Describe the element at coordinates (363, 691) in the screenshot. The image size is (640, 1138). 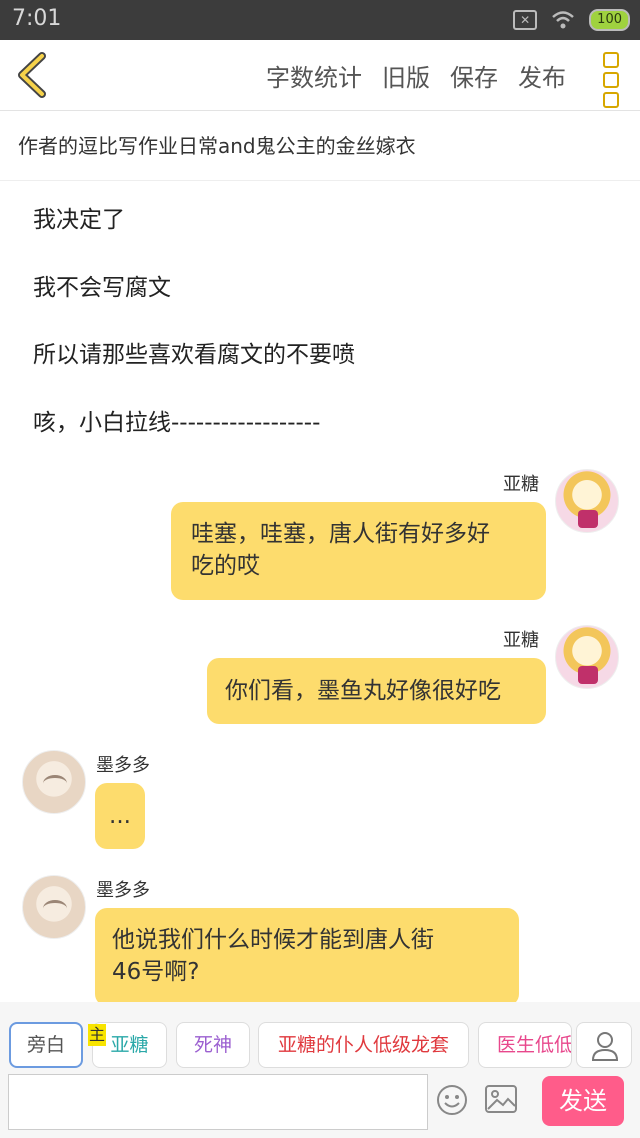
I see `message-line: 你们看，墨鱼丸好像很好吃` at that location.